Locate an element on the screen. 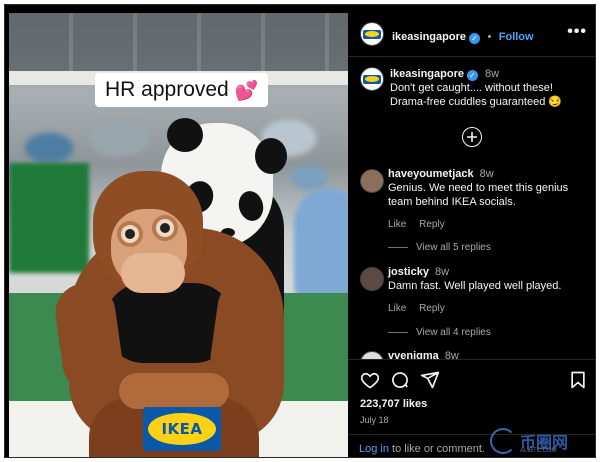 Image resolution: width=600 pixels, height=462 pixels. watermark: 币圈网 ALIBTC.COM is located at coordinates (545, 441).